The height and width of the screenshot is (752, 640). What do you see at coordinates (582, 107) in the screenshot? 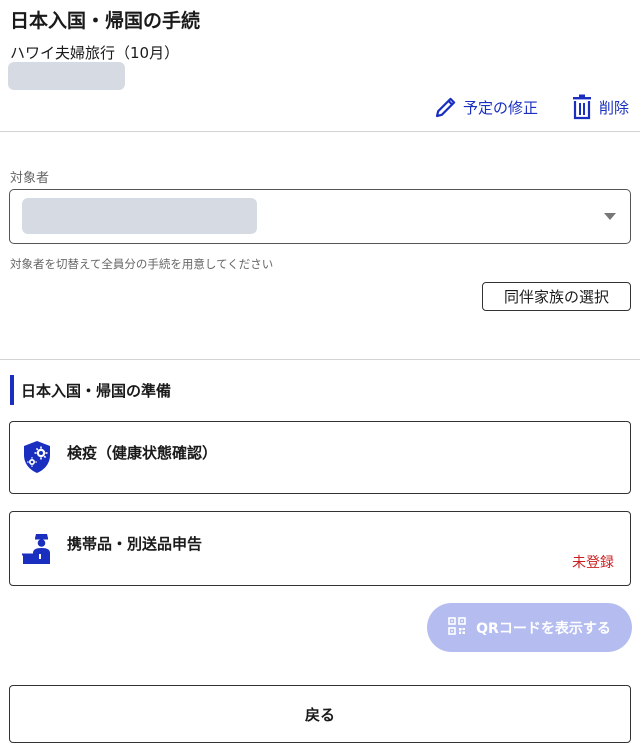
I see `trash-icon` at bounding box center [582, 107].